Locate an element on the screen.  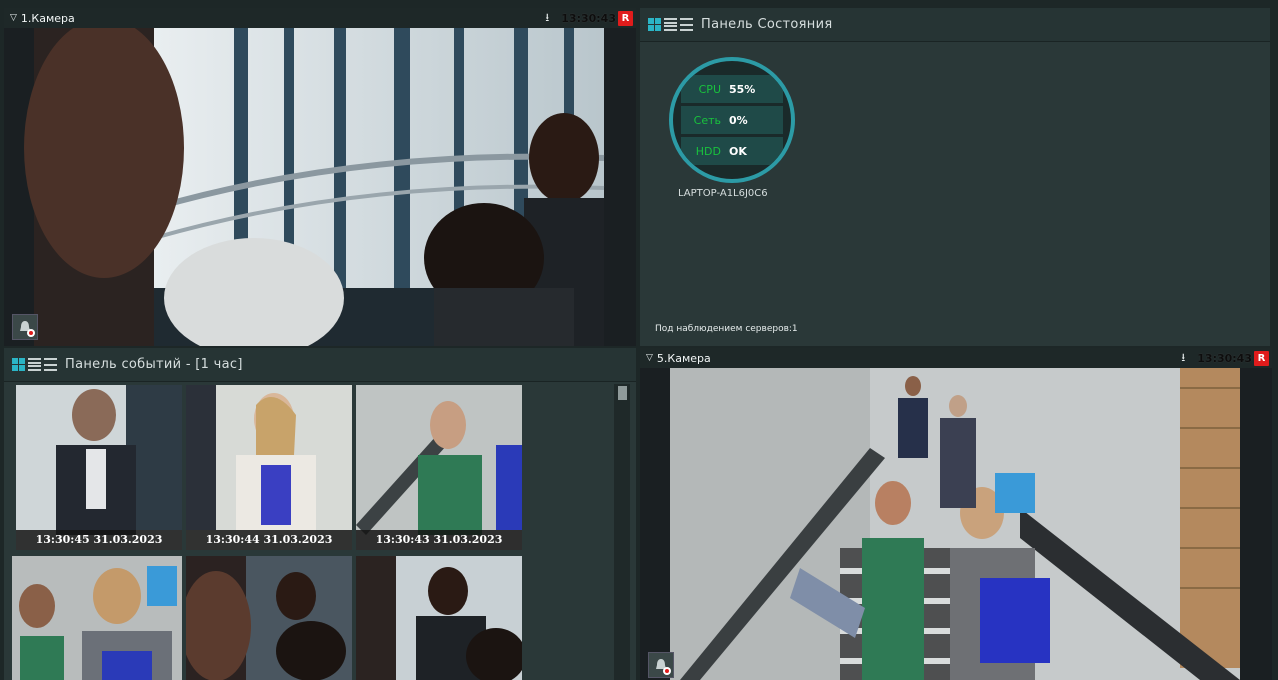
cpu-row: CPU 55% is located at coordinates (732, 89).